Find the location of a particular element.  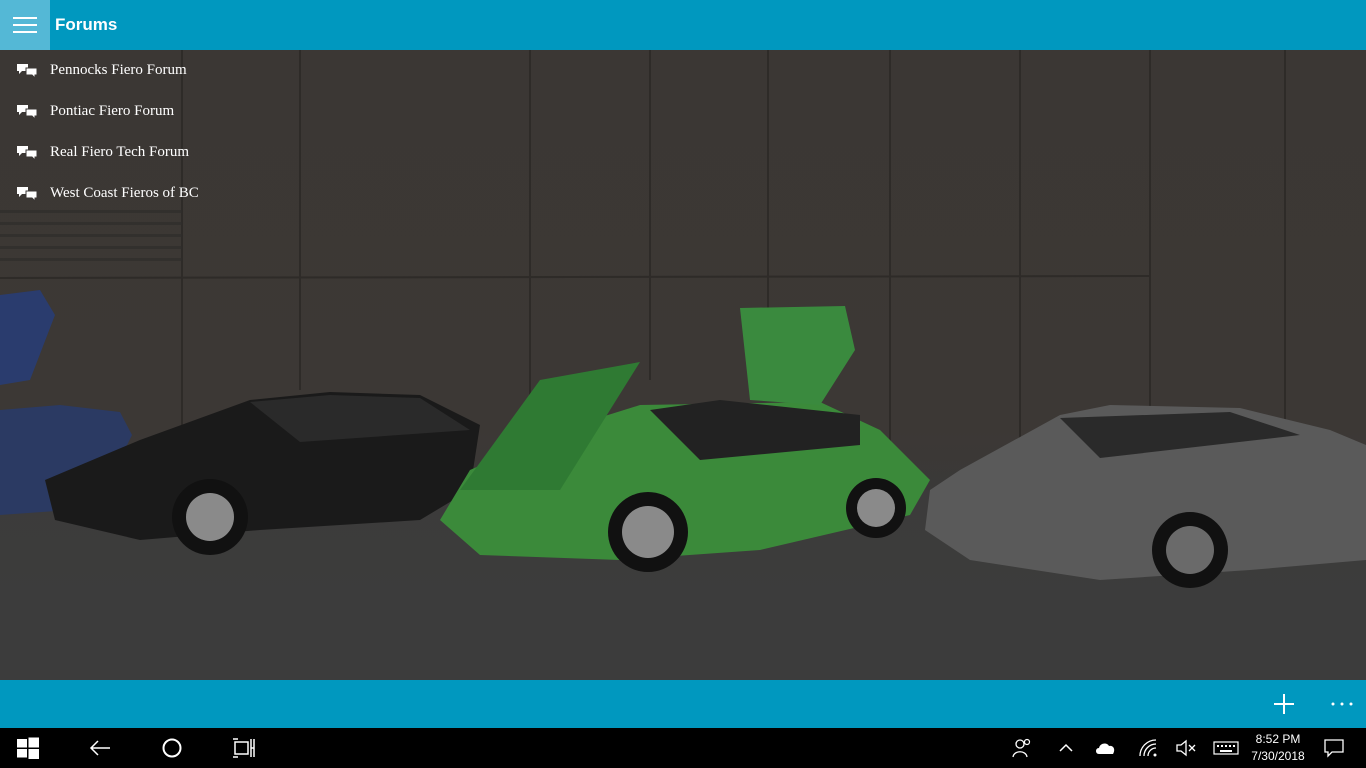

forum-label: Real Fiero Tech Forum is located at coordinates (120, 152).